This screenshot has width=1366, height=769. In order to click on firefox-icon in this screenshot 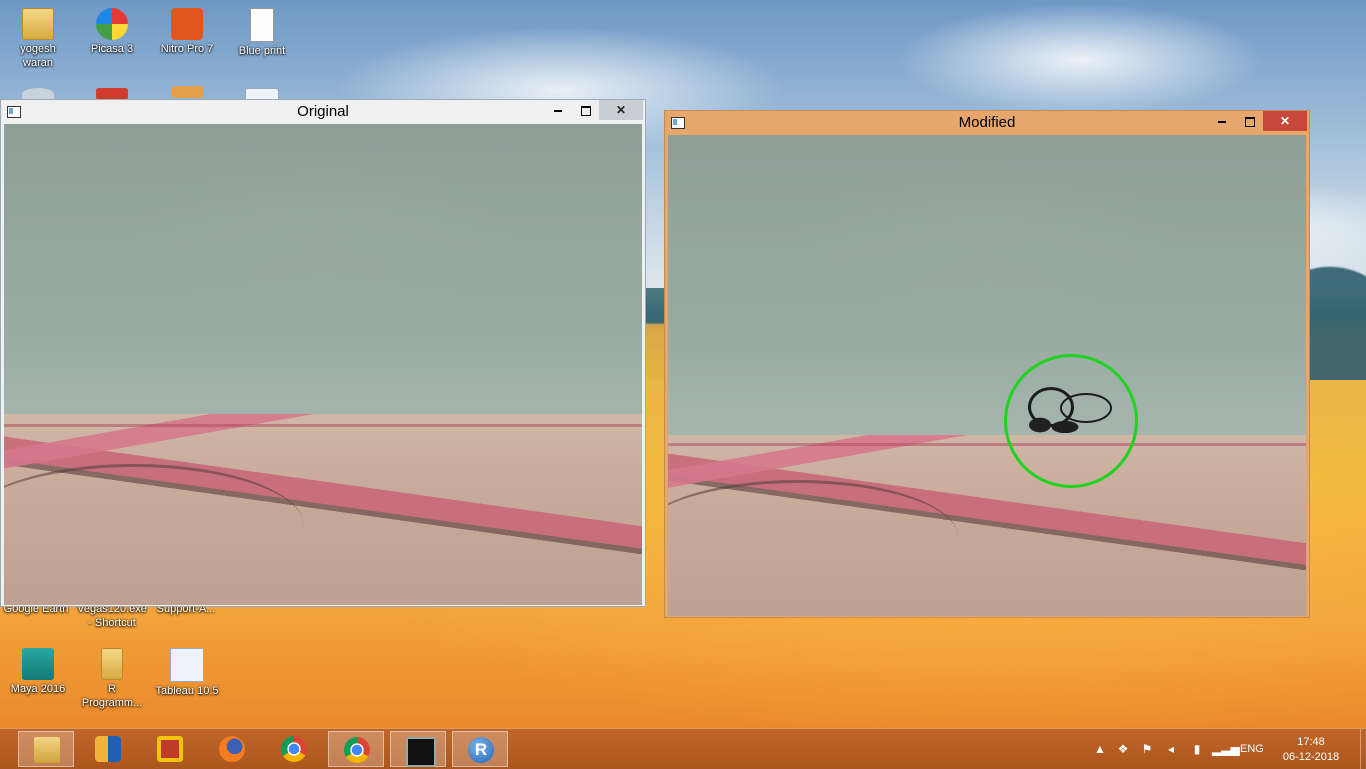, I will do `click(232, 749)`.